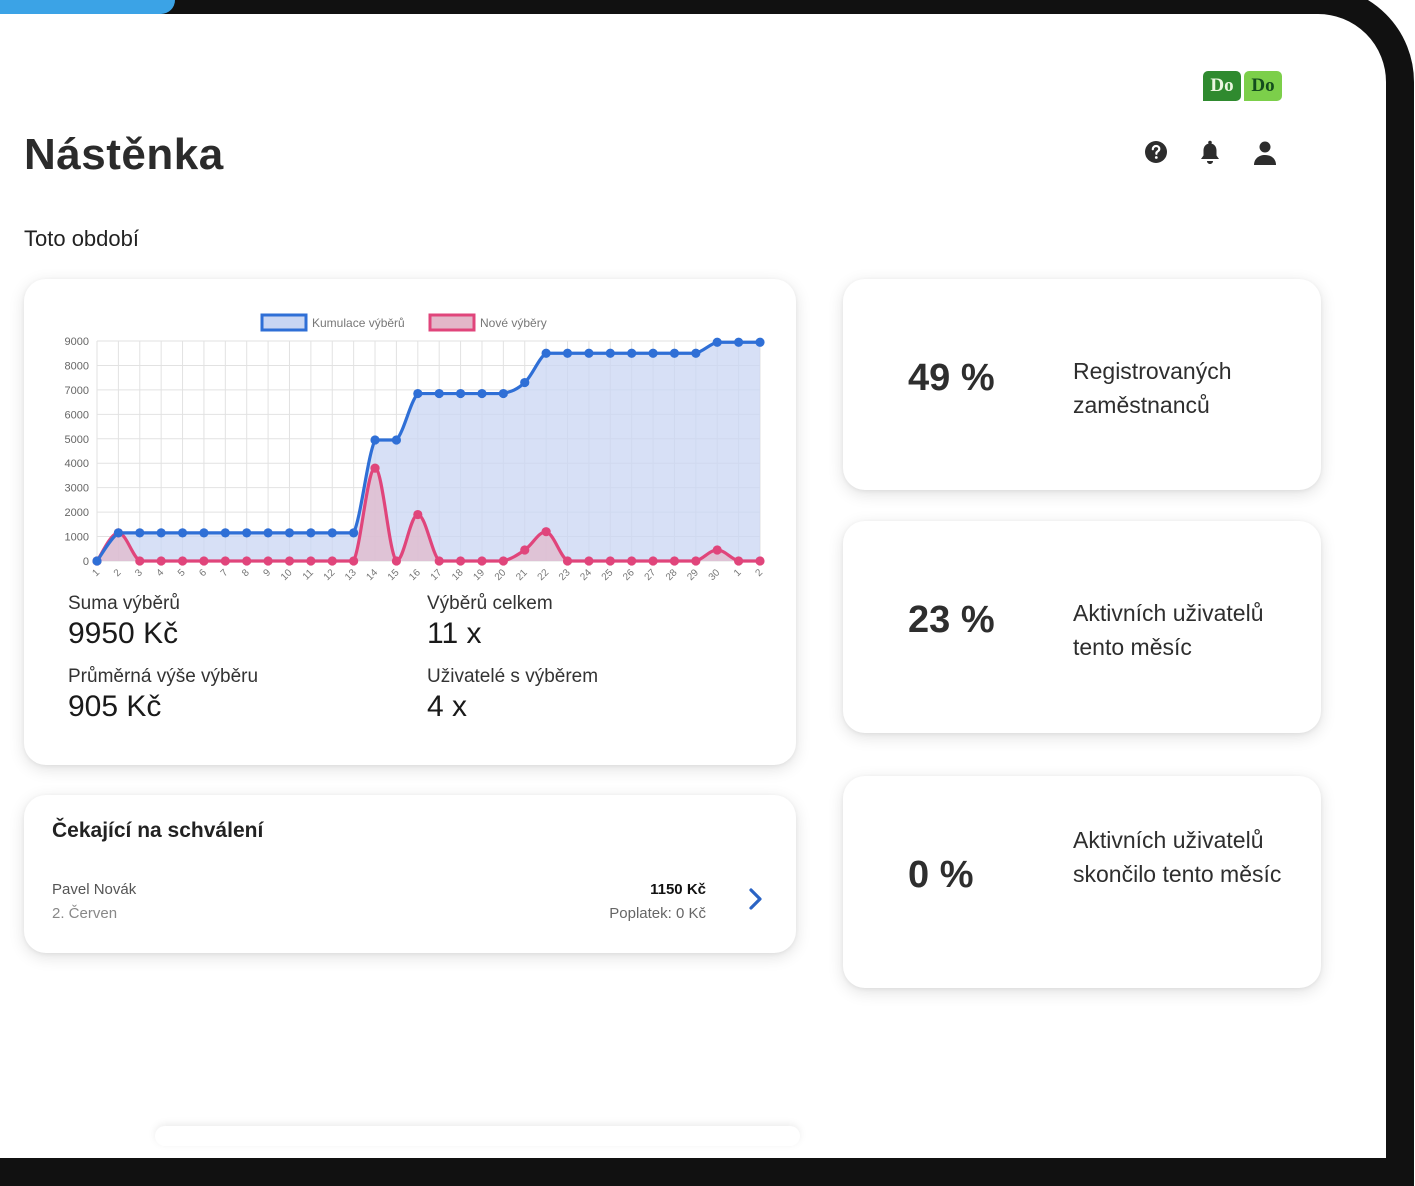 Image resolution: width=1415 pixels, height=1186 pixels. I want to click on frame-accent, so click(87, 7).